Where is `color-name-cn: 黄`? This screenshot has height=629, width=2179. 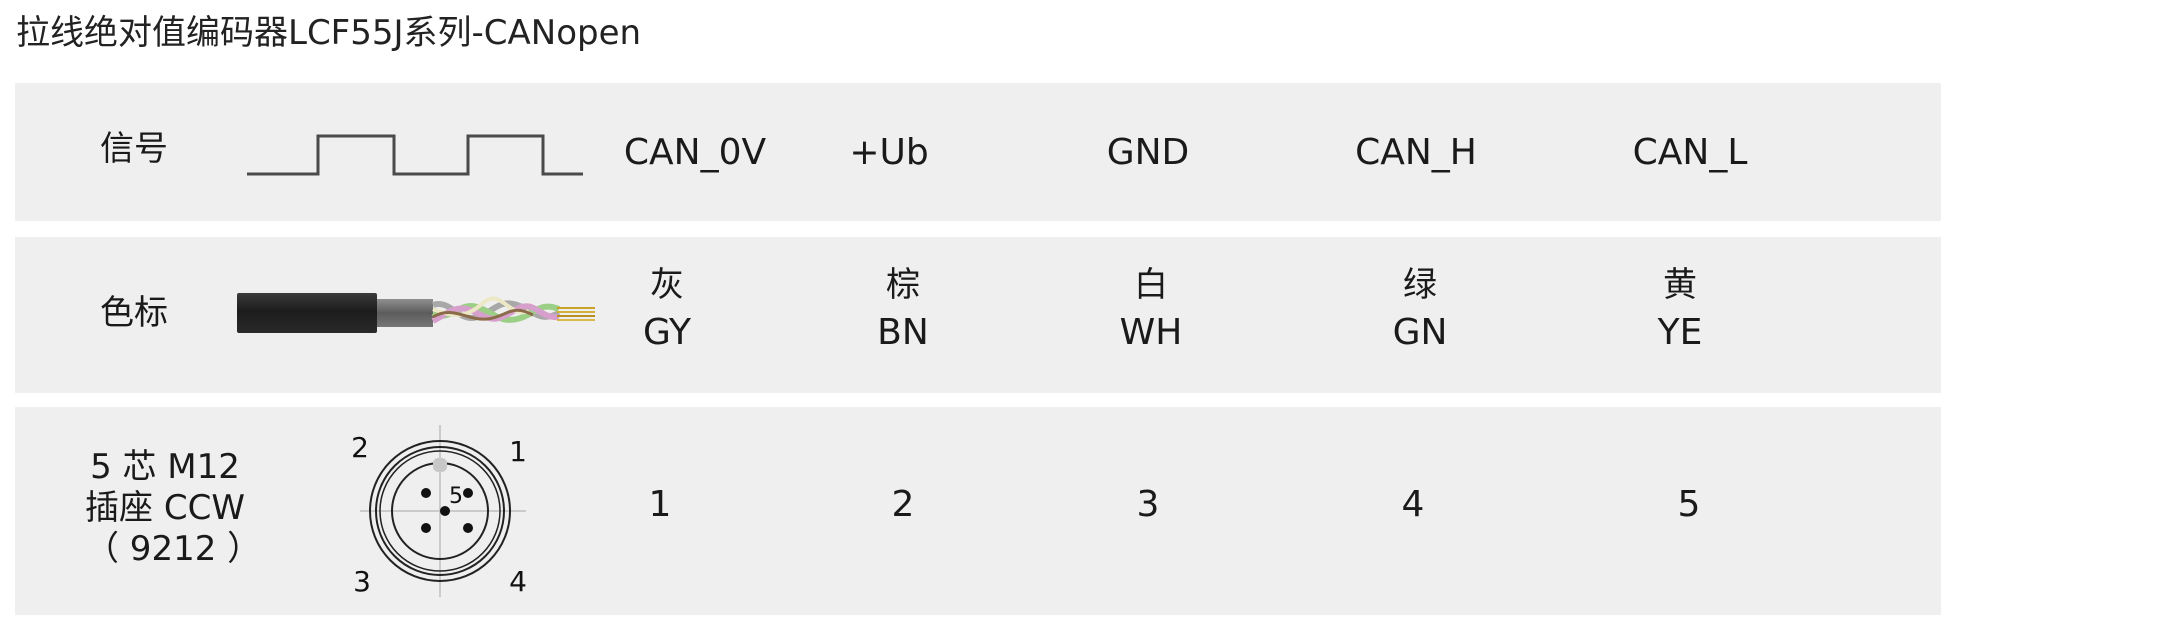 color-name-cn: 黄 is located at coordinates (1680, 285).